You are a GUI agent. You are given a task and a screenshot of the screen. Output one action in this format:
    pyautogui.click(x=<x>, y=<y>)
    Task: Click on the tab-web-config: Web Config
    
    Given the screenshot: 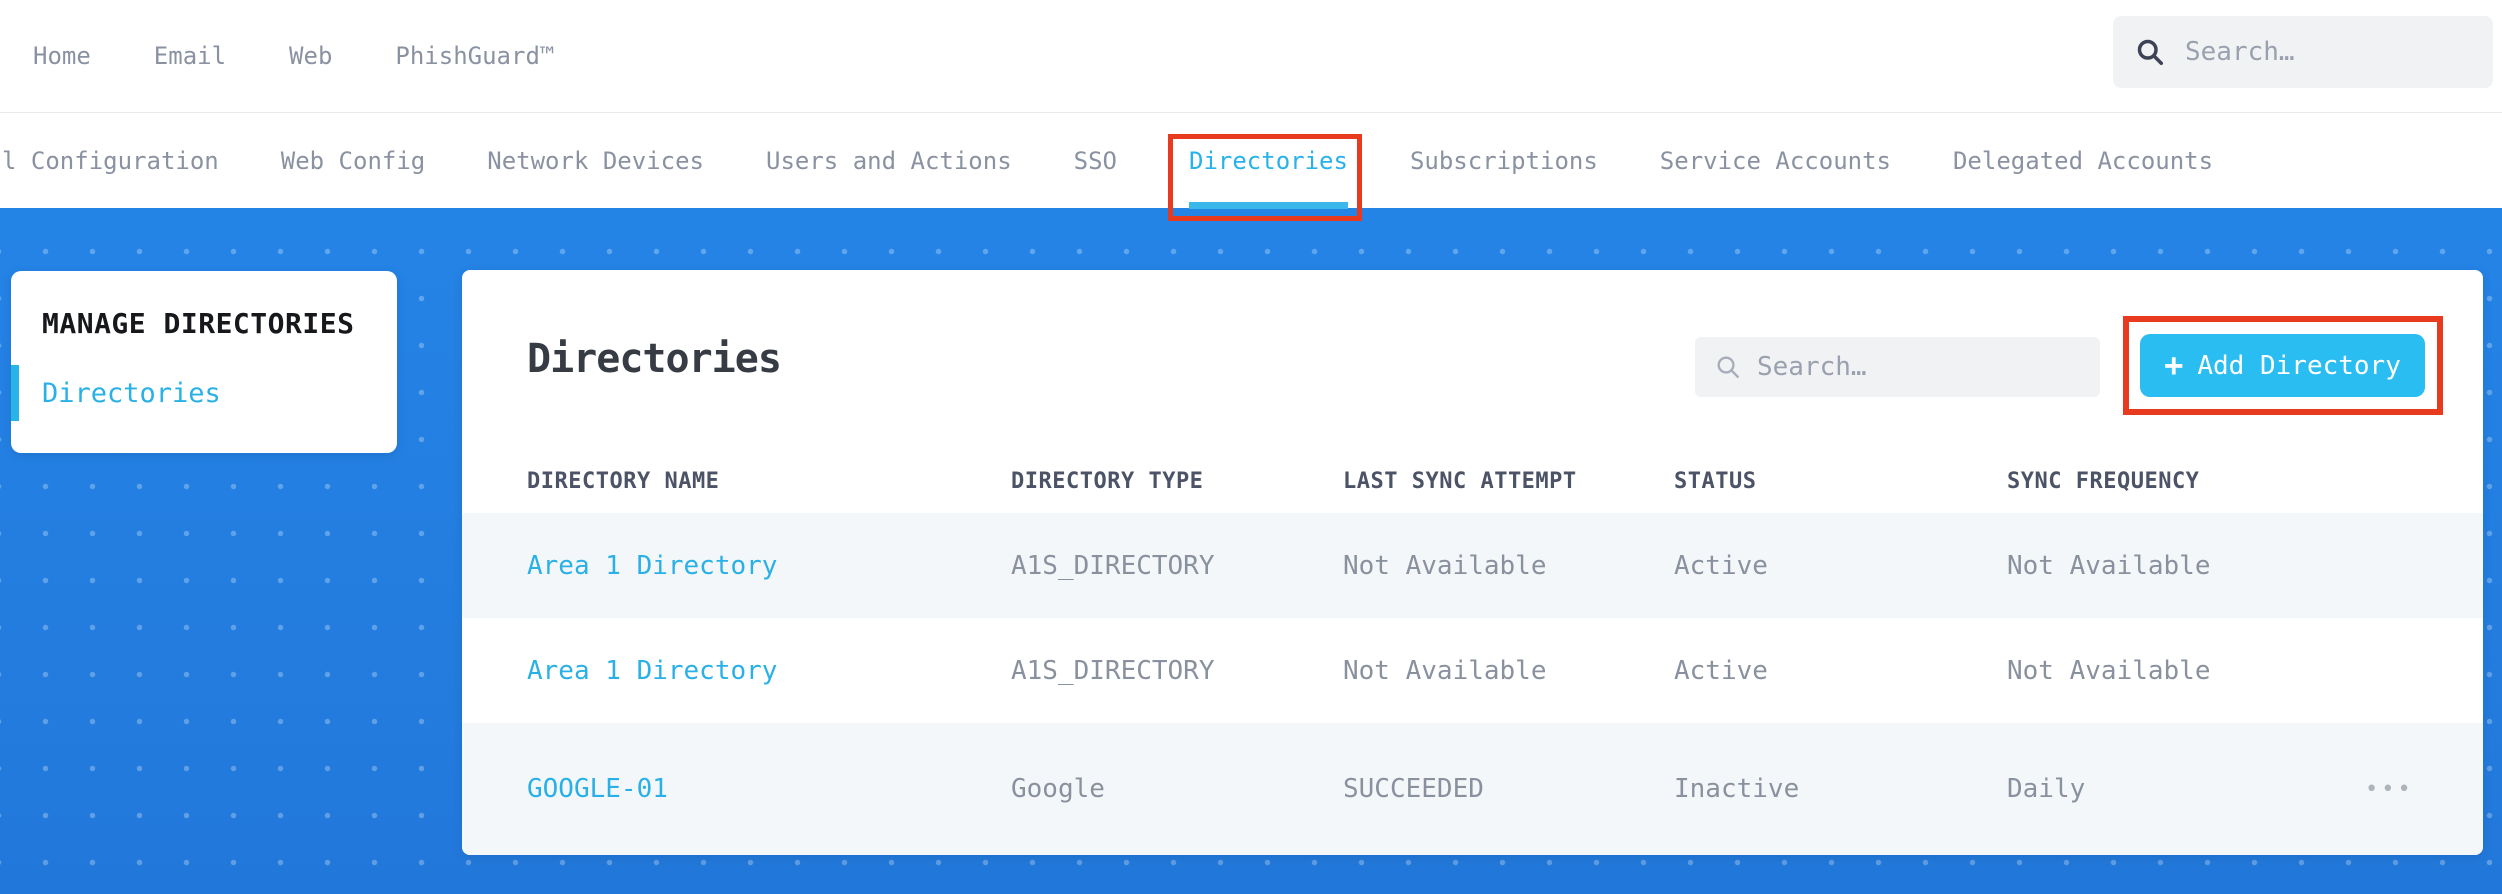 What is the action you would take?
    pyautogui.click(x=353, y=161)
    